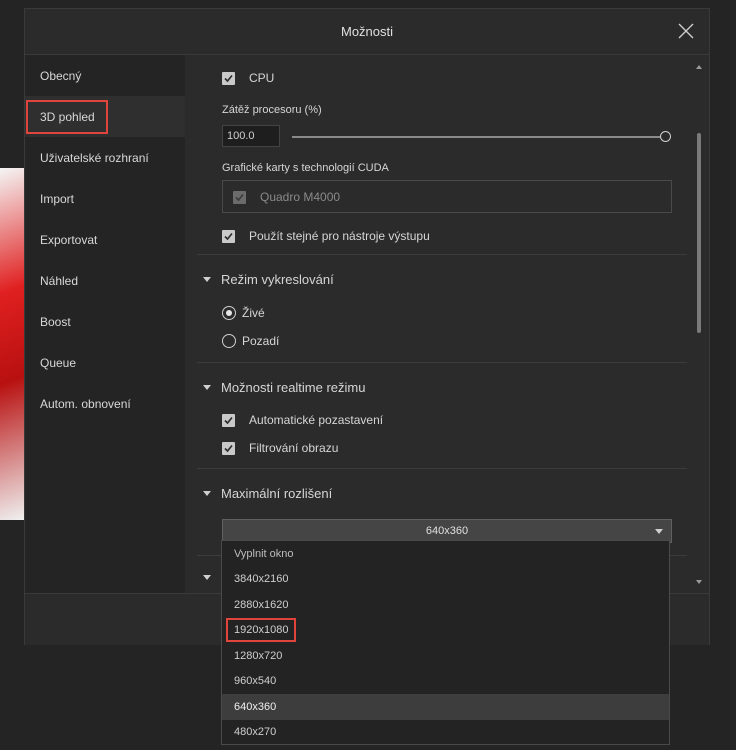  I want to click on sidebar-item-3d-view: 3D pohled, so click(105, 116).